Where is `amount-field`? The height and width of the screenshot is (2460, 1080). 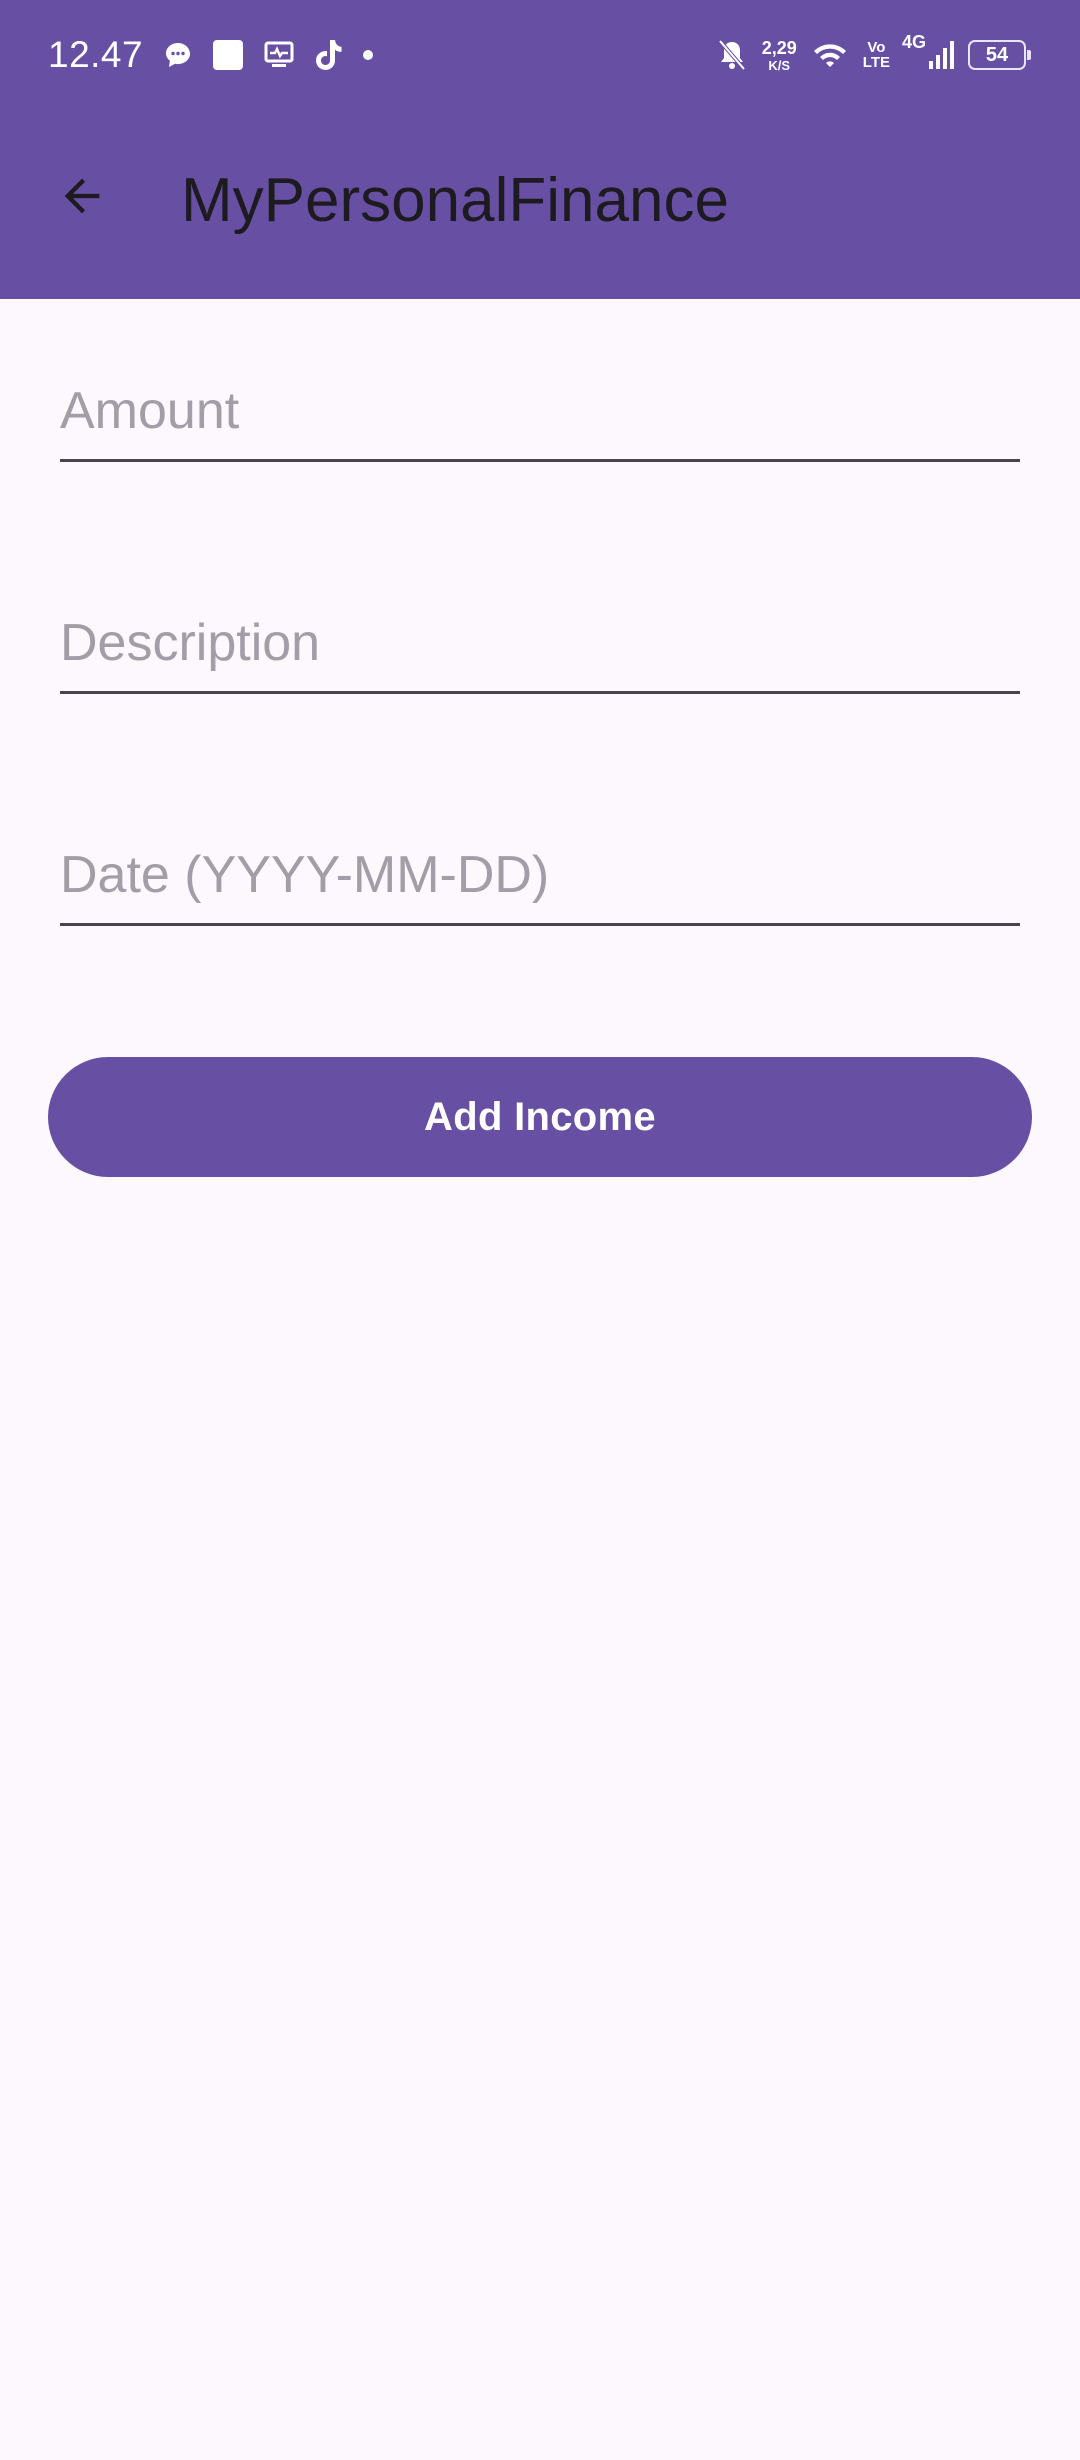 amount-field is located at coordinates (540, 416).